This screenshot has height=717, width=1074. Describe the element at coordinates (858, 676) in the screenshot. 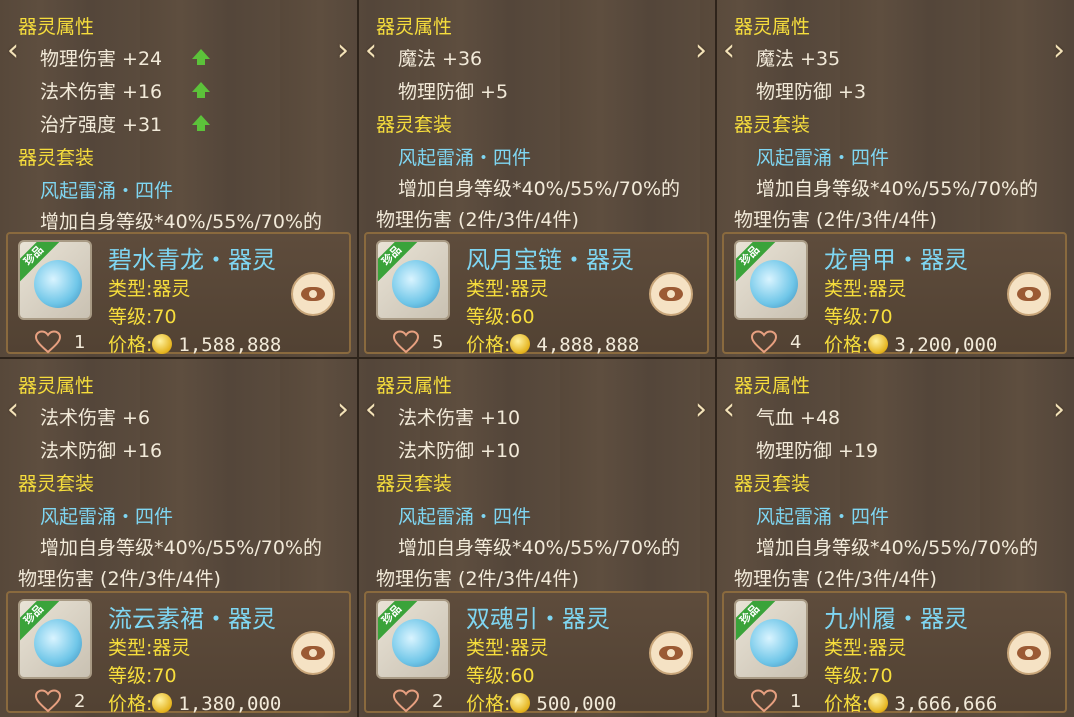

I see `item-level: 等级:70` at that location.